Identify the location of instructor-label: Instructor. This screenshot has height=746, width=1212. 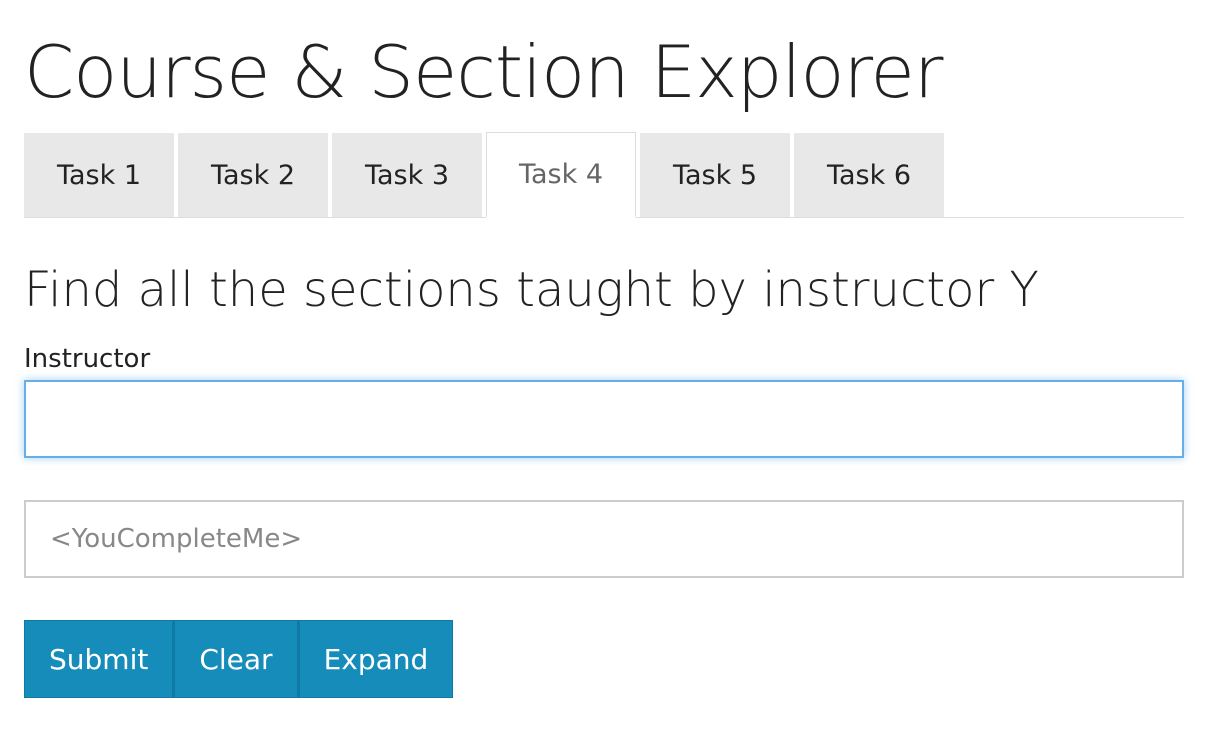
(87, 359).